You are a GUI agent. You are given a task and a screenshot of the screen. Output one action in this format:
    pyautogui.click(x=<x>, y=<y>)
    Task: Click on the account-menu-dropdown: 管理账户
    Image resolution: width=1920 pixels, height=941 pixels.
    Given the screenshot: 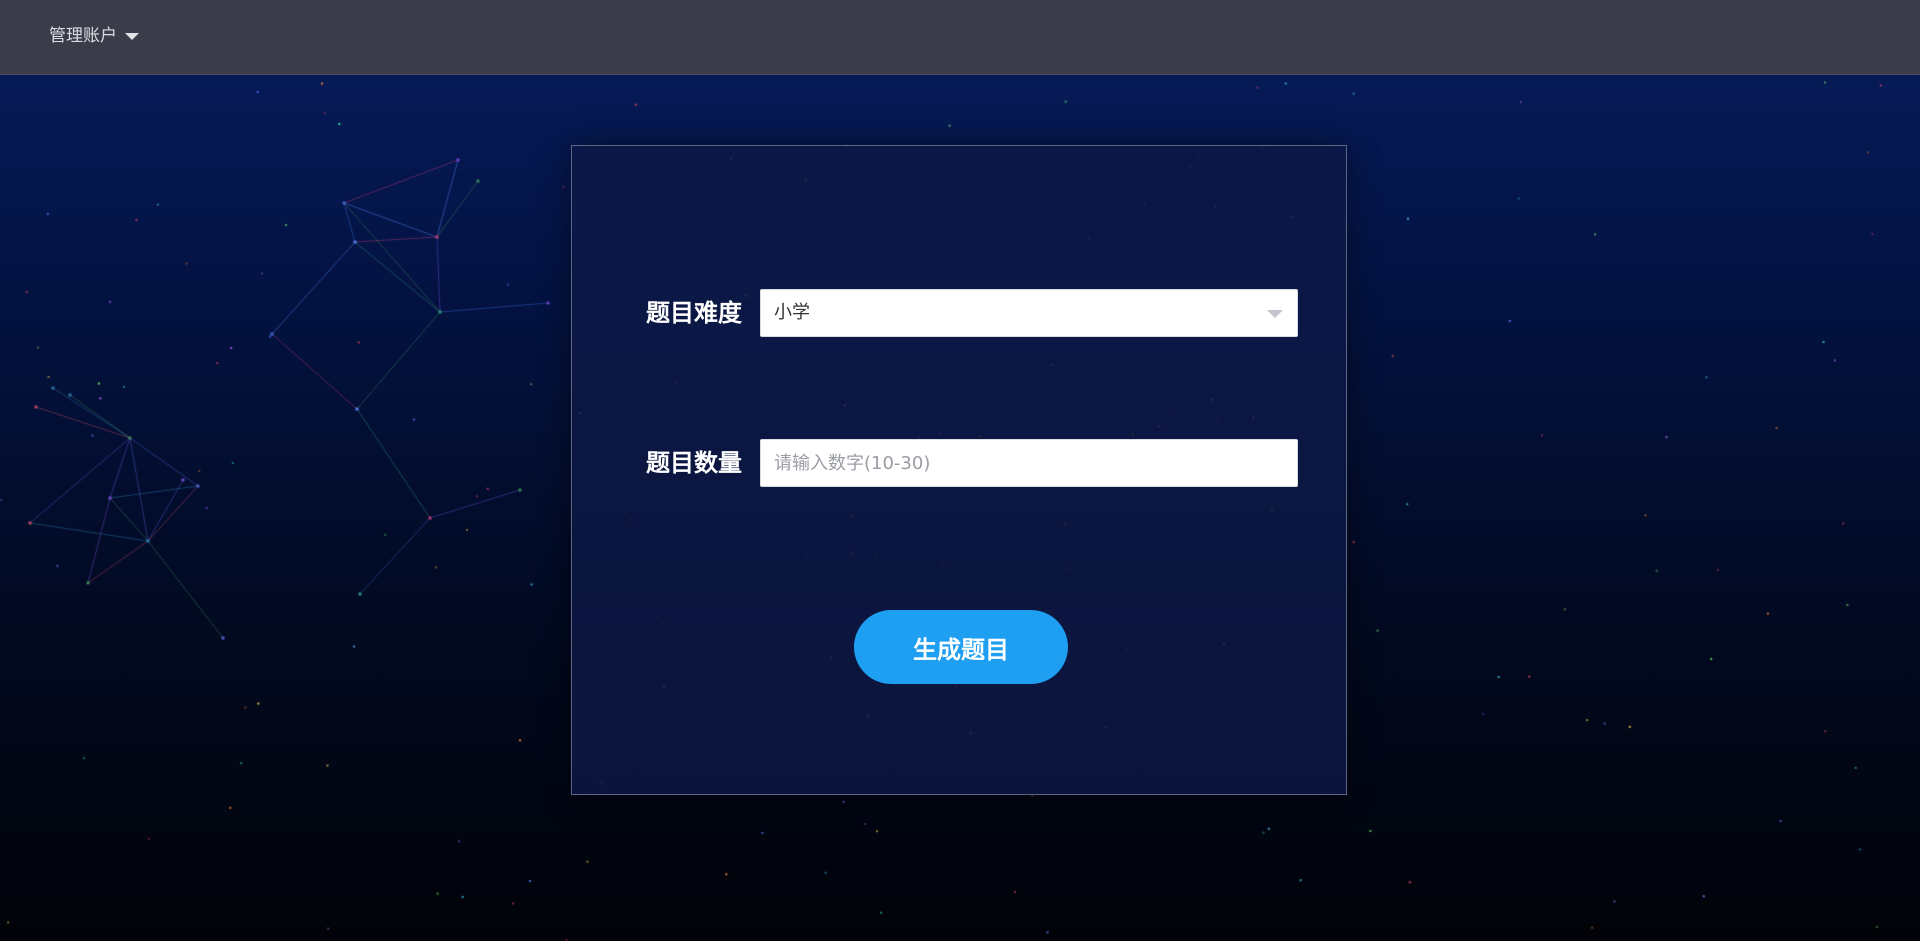 What is the action you would take?
    pyautogui.click(x=94, y=36)
    